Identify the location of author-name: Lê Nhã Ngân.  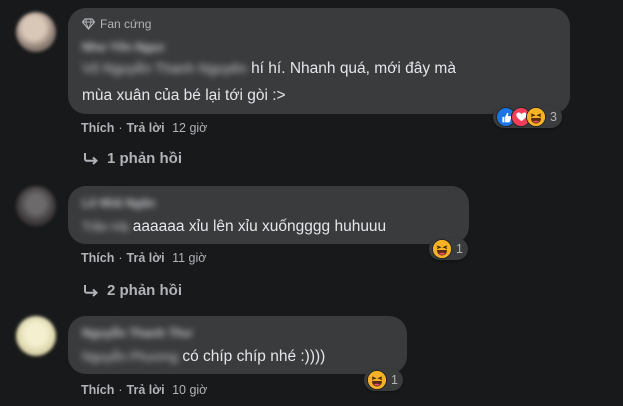
(118, 203).